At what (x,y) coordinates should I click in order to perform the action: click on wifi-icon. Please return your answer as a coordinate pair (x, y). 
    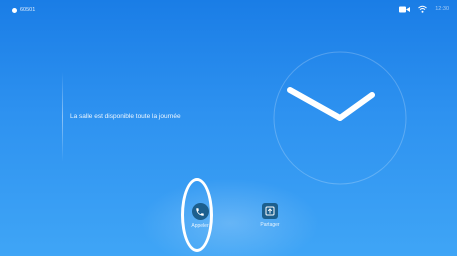
    Looking at the image, I should click on (423, 9).